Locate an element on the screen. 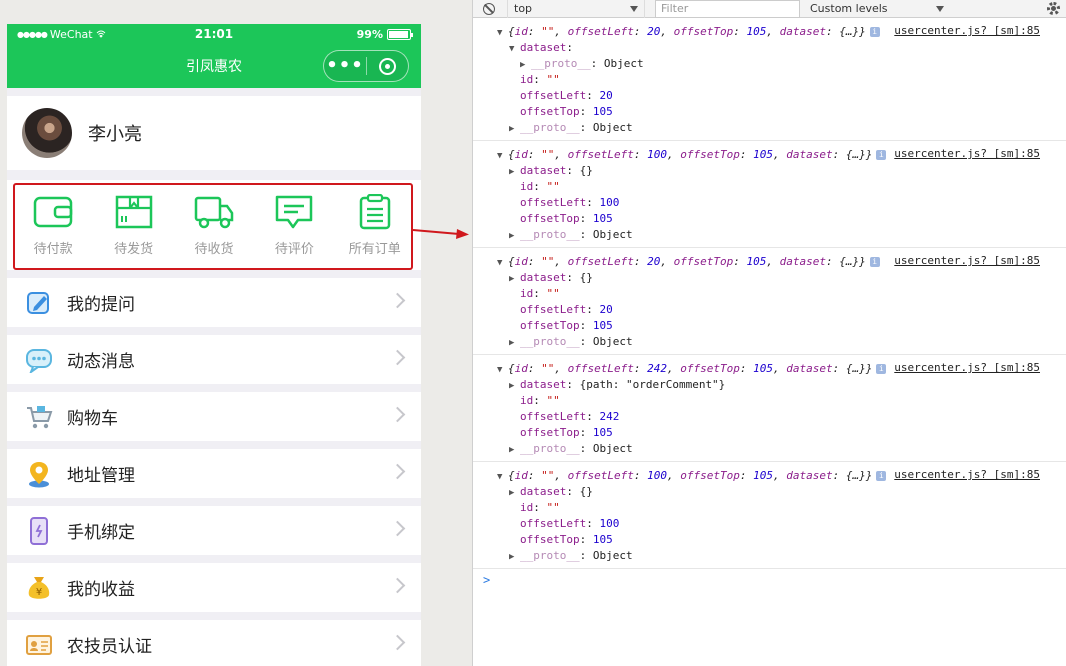 The height and width of the screenshot is (666, 1066). property-key: offsetTop is located at coordinates (550, 218).